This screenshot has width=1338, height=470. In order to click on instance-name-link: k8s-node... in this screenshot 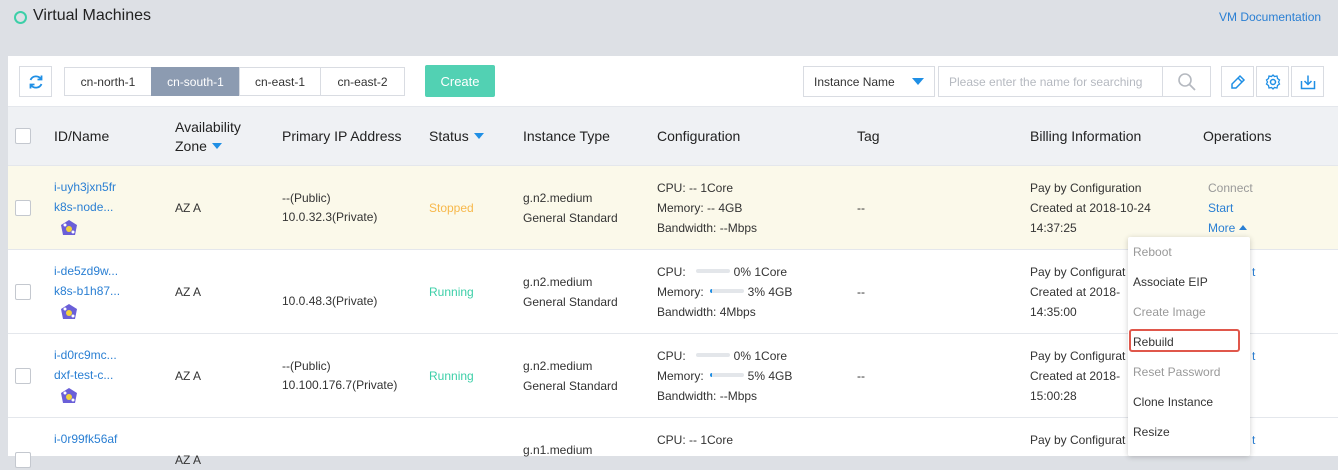, I will do `click(83, 207)`.